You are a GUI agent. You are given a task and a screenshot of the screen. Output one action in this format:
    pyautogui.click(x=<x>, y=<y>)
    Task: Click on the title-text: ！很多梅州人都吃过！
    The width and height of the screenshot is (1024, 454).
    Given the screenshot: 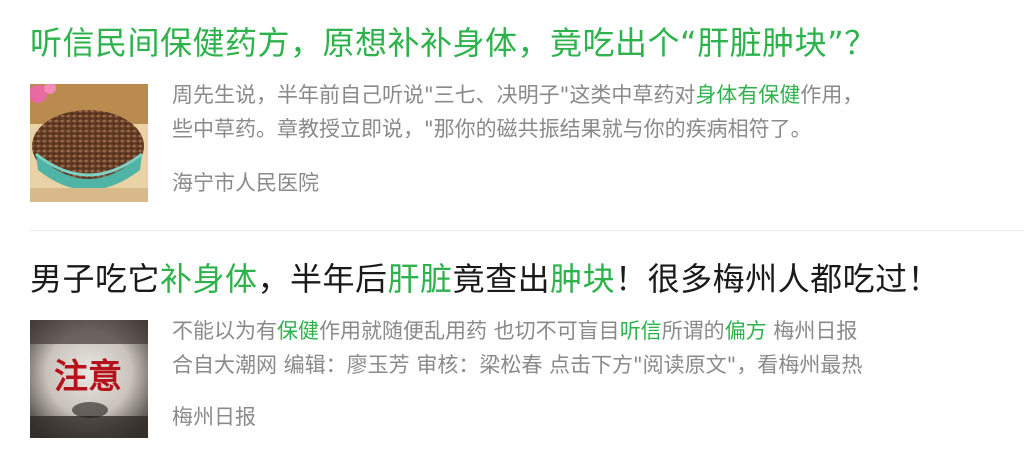 What is the action you would take?
    pyautogui.click(x=778, y=279)
    